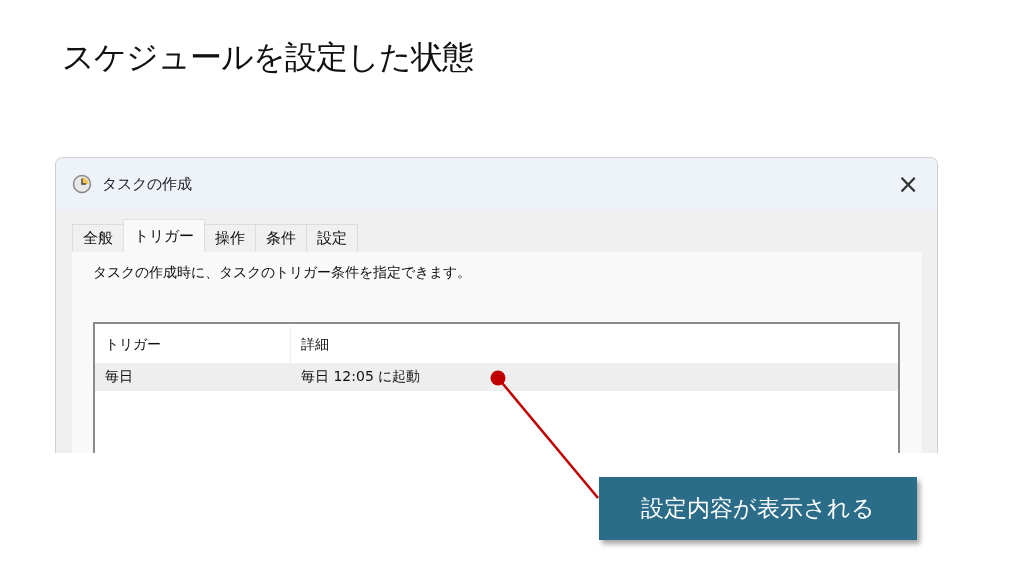 The height and width of the screenshot is (576, 1024). What do you see at coordinates (581, 344) in the screenshot?
I see `column-header: 詳細` at bounding box center [581, 344].